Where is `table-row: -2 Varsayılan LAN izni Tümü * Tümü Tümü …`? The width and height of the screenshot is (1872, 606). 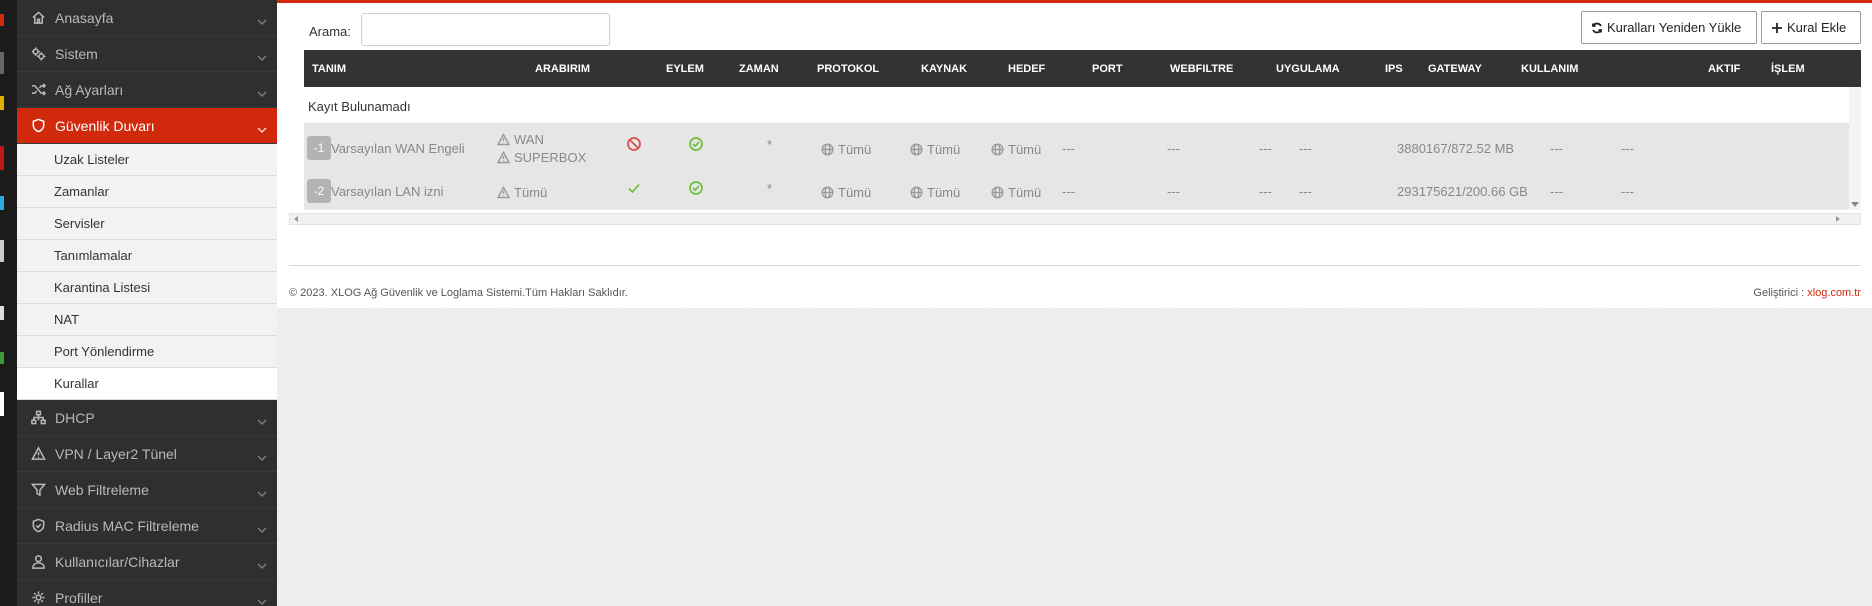 table-row: -2 Varsayılan LAN izni Tümü * Tümü Tümü … is located at coordinates (1082, 191).